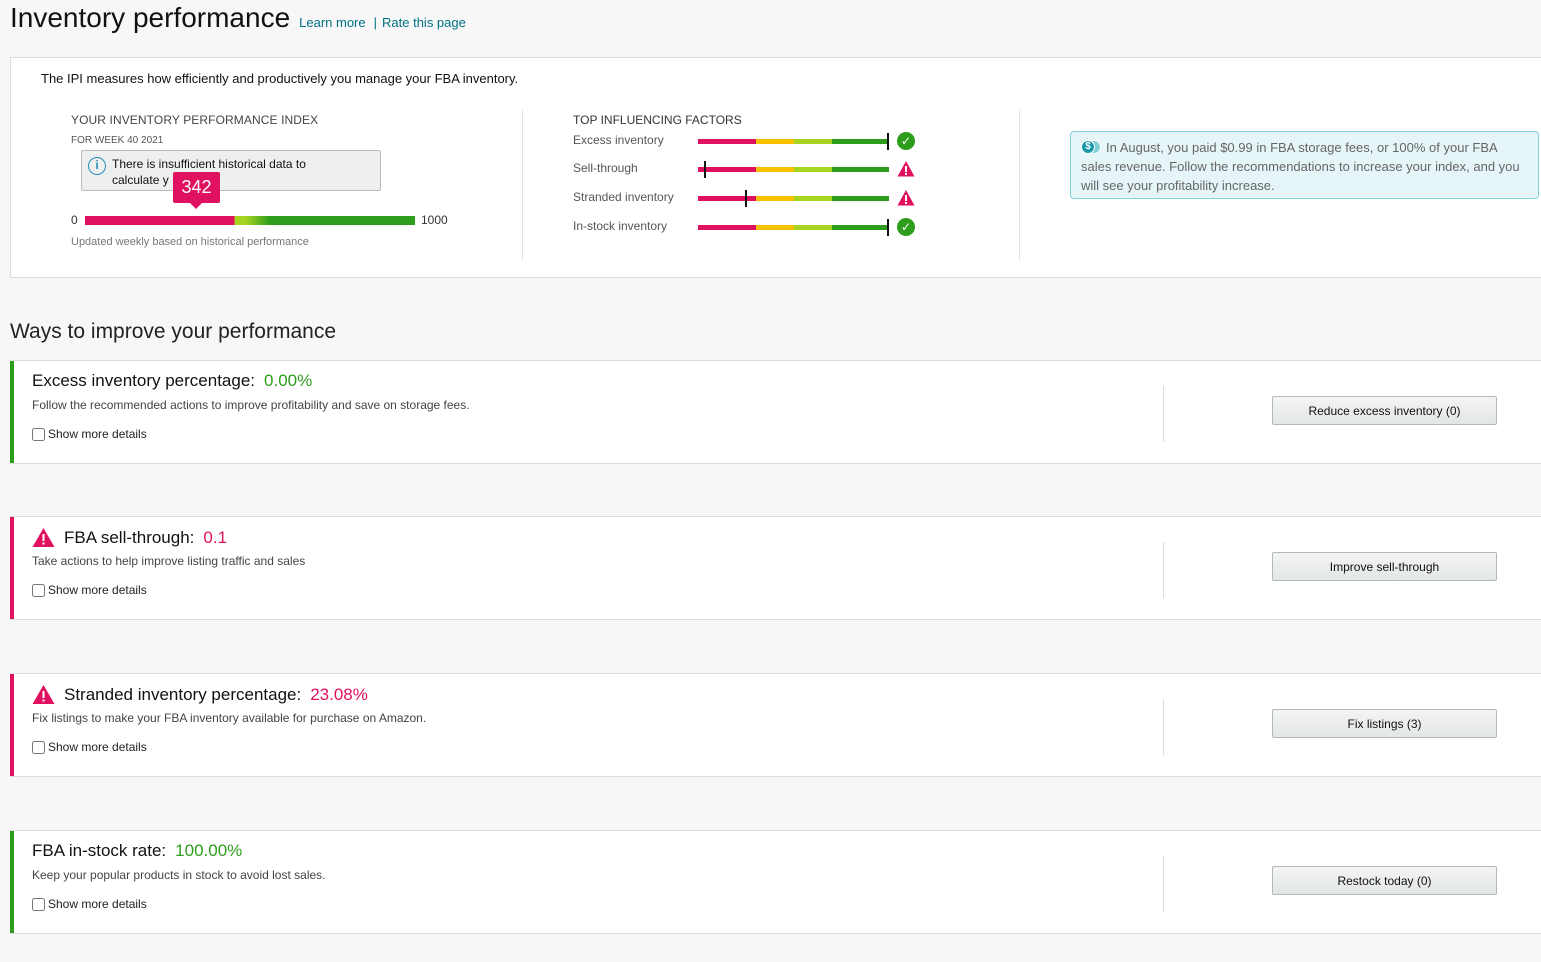 This screenshot has height=962, width=1541. What do you see at coordinates (74, 220) in the screenshot?
I see `ipi-min-label: 0` at bounding box center [74, 220].